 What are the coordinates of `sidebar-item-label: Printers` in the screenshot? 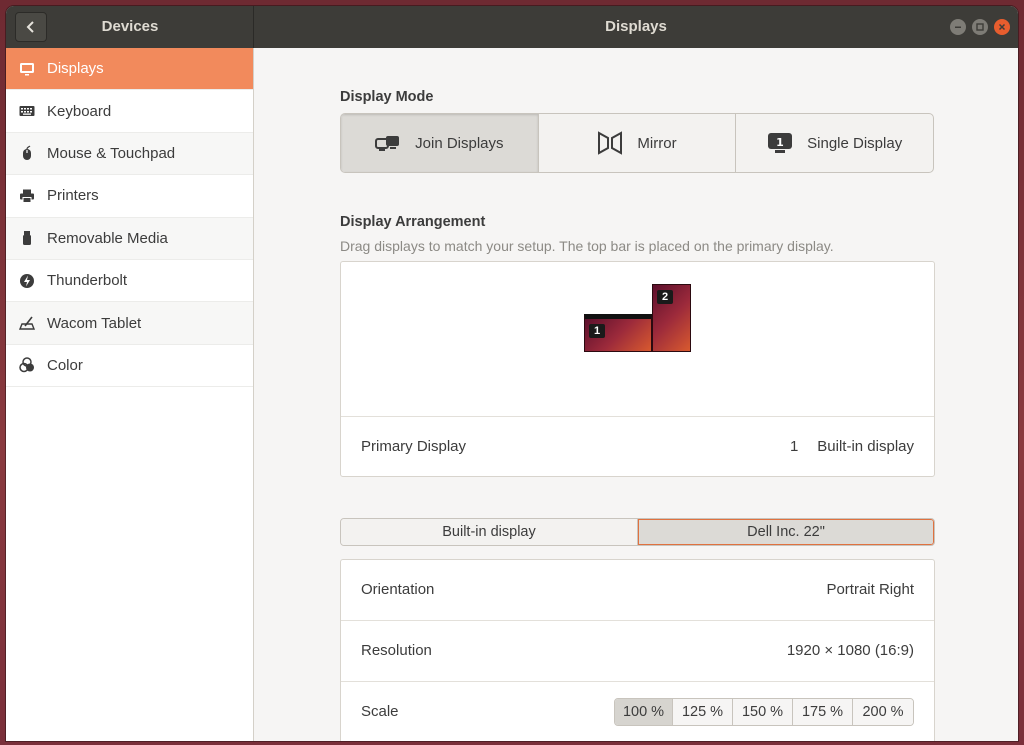 It's located at (73, 196).